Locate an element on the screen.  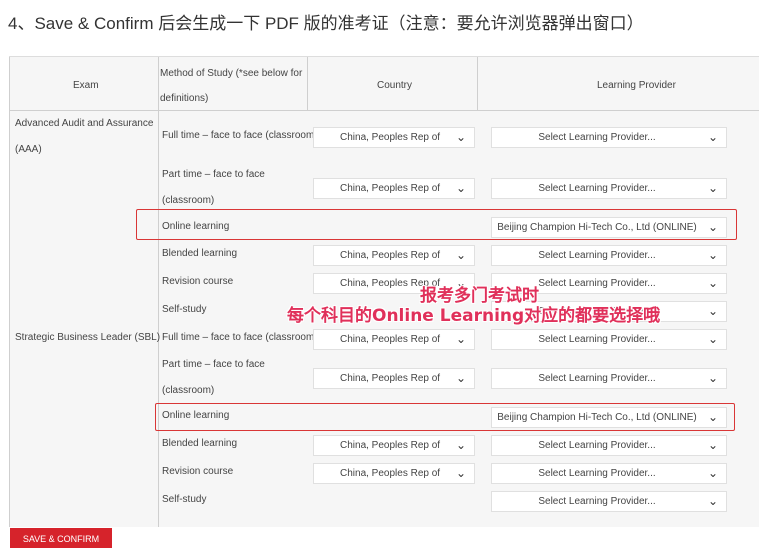
exam-name: Strategic Business Leader (SBL) is located at coordinates (88, 337).